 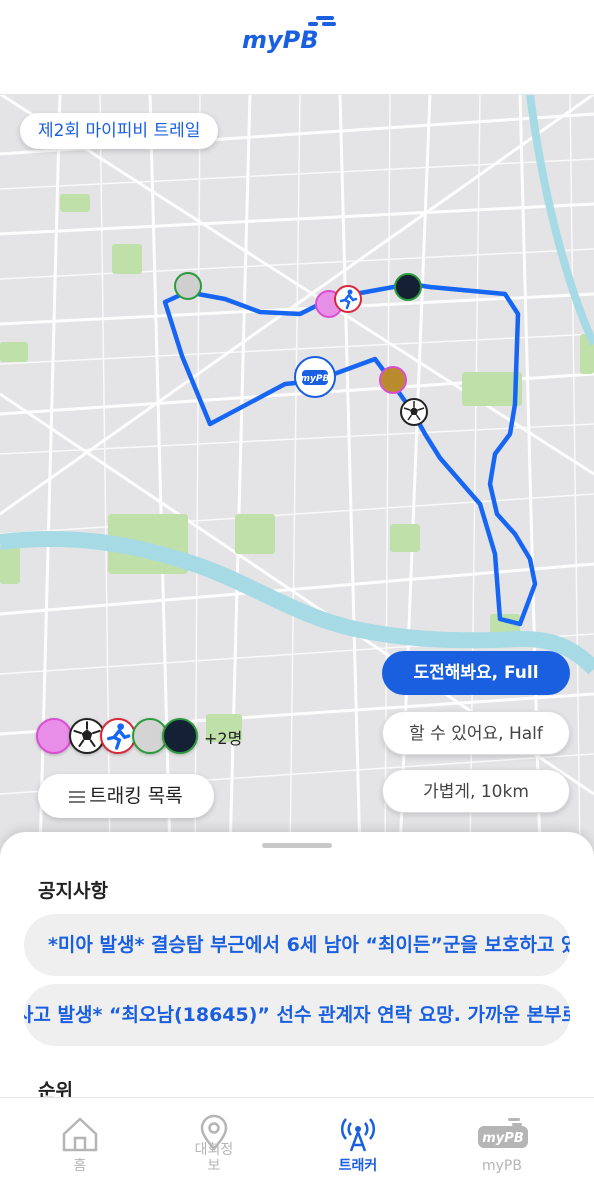 I want to click on tab-label: 대회정보, so click(x=214, y=1158).